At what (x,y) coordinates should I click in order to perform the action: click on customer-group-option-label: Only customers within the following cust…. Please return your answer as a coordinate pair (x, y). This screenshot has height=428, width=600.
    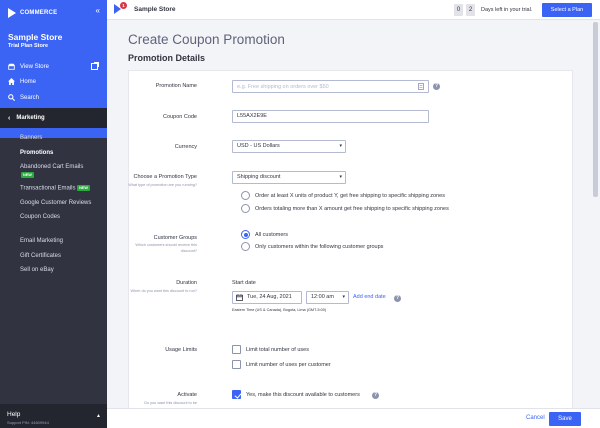
    Looking at the image, I should click on (319, 247).